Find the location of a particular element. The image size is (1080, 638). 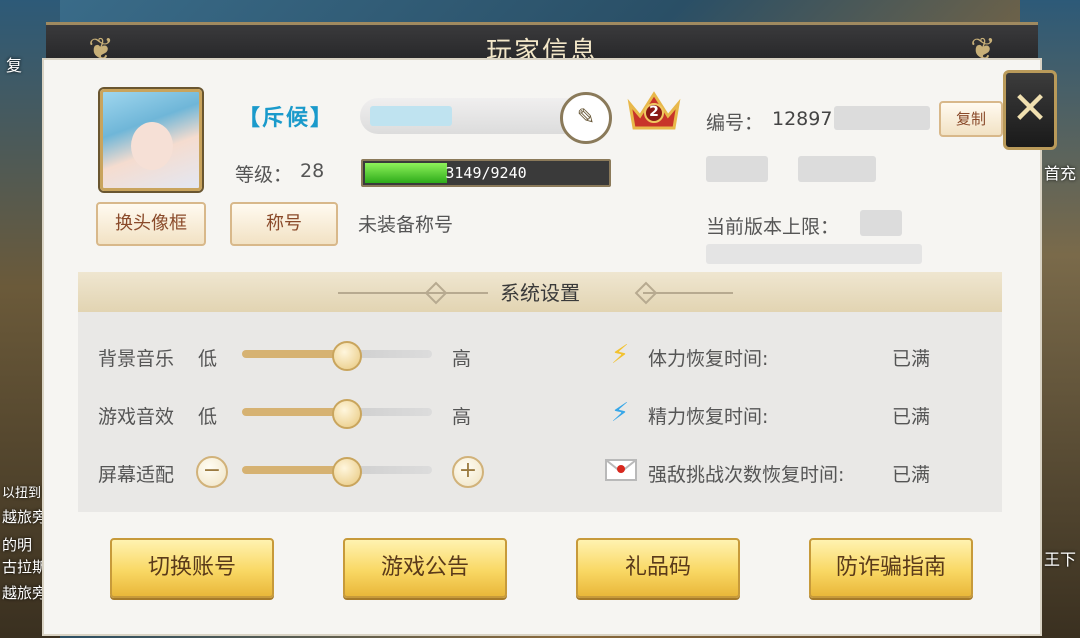

pencil-icon: ✎ is located at coordinates (586, 117).